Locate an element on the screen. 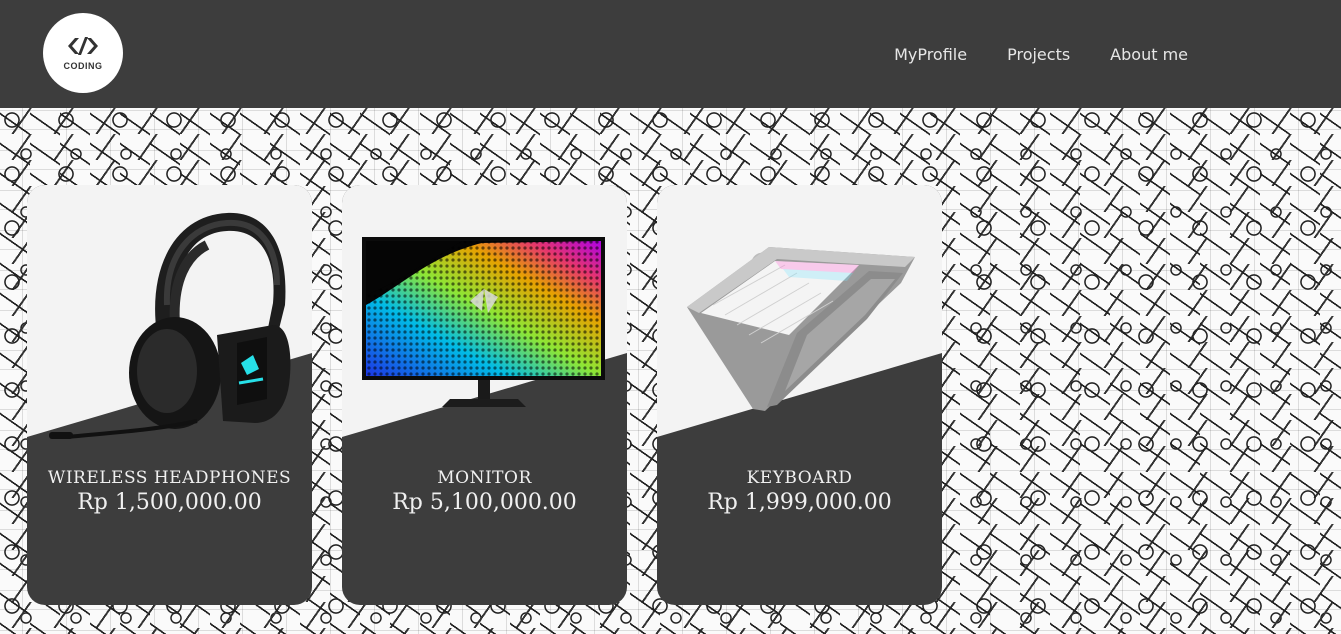 Image resolution: width=1341 pixels, height=634 pixels. product-card-monitor: MONITOR Rp 5,100,000.00 is located at coordinates (484, 395).